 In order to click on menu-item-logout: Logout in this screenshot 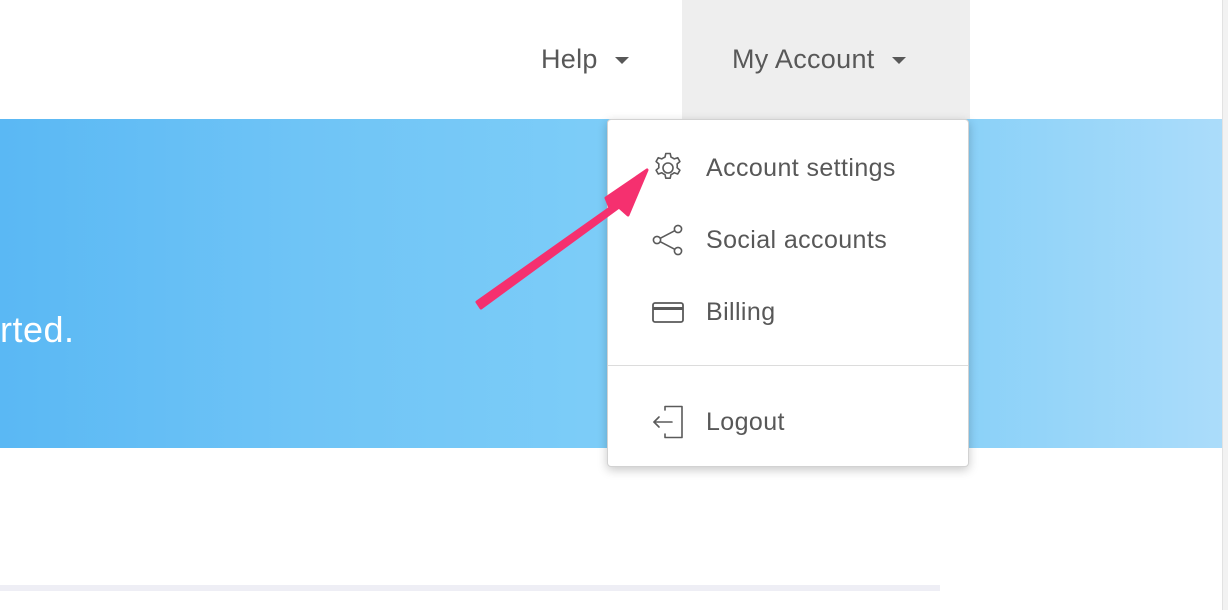, I will do `click(788, 422)`.